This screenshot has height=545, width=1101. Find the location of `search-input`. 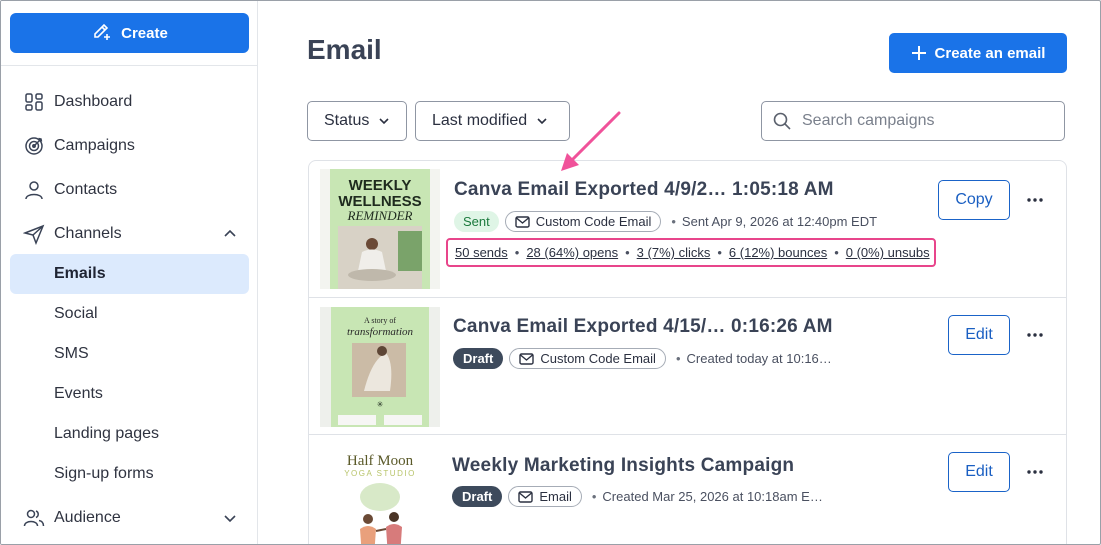

search-input is located at coordinates (927, 121).